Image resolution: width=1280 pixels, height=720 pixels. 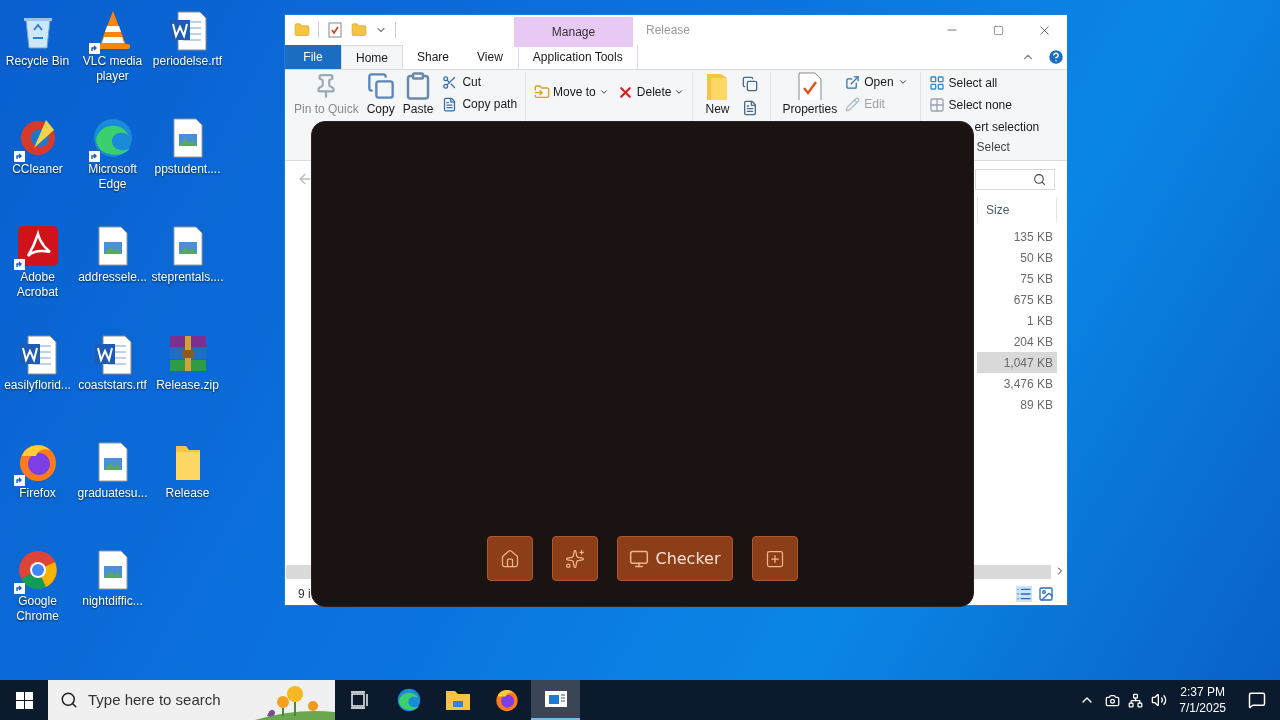 I want to click on acrobat-icon, so click(x=37, y=246).